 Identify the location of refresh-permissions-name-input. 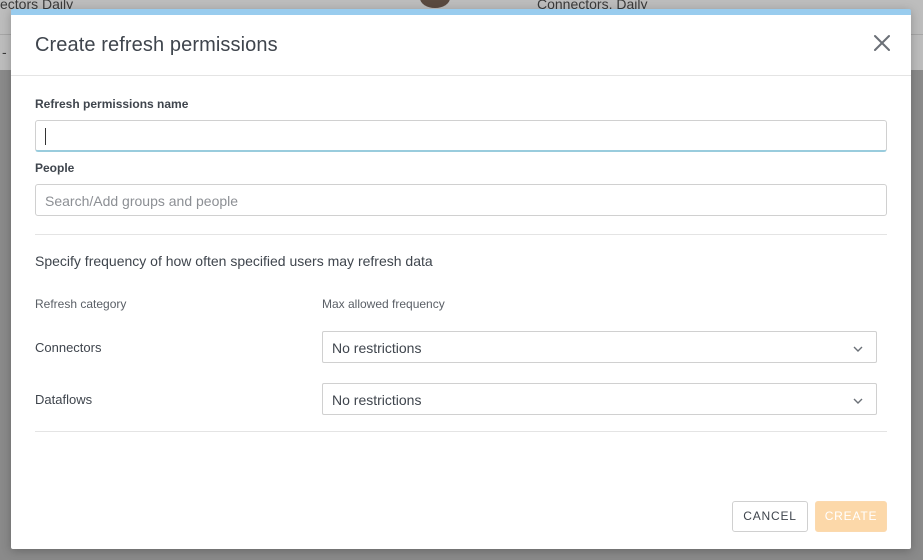
(461, 136).